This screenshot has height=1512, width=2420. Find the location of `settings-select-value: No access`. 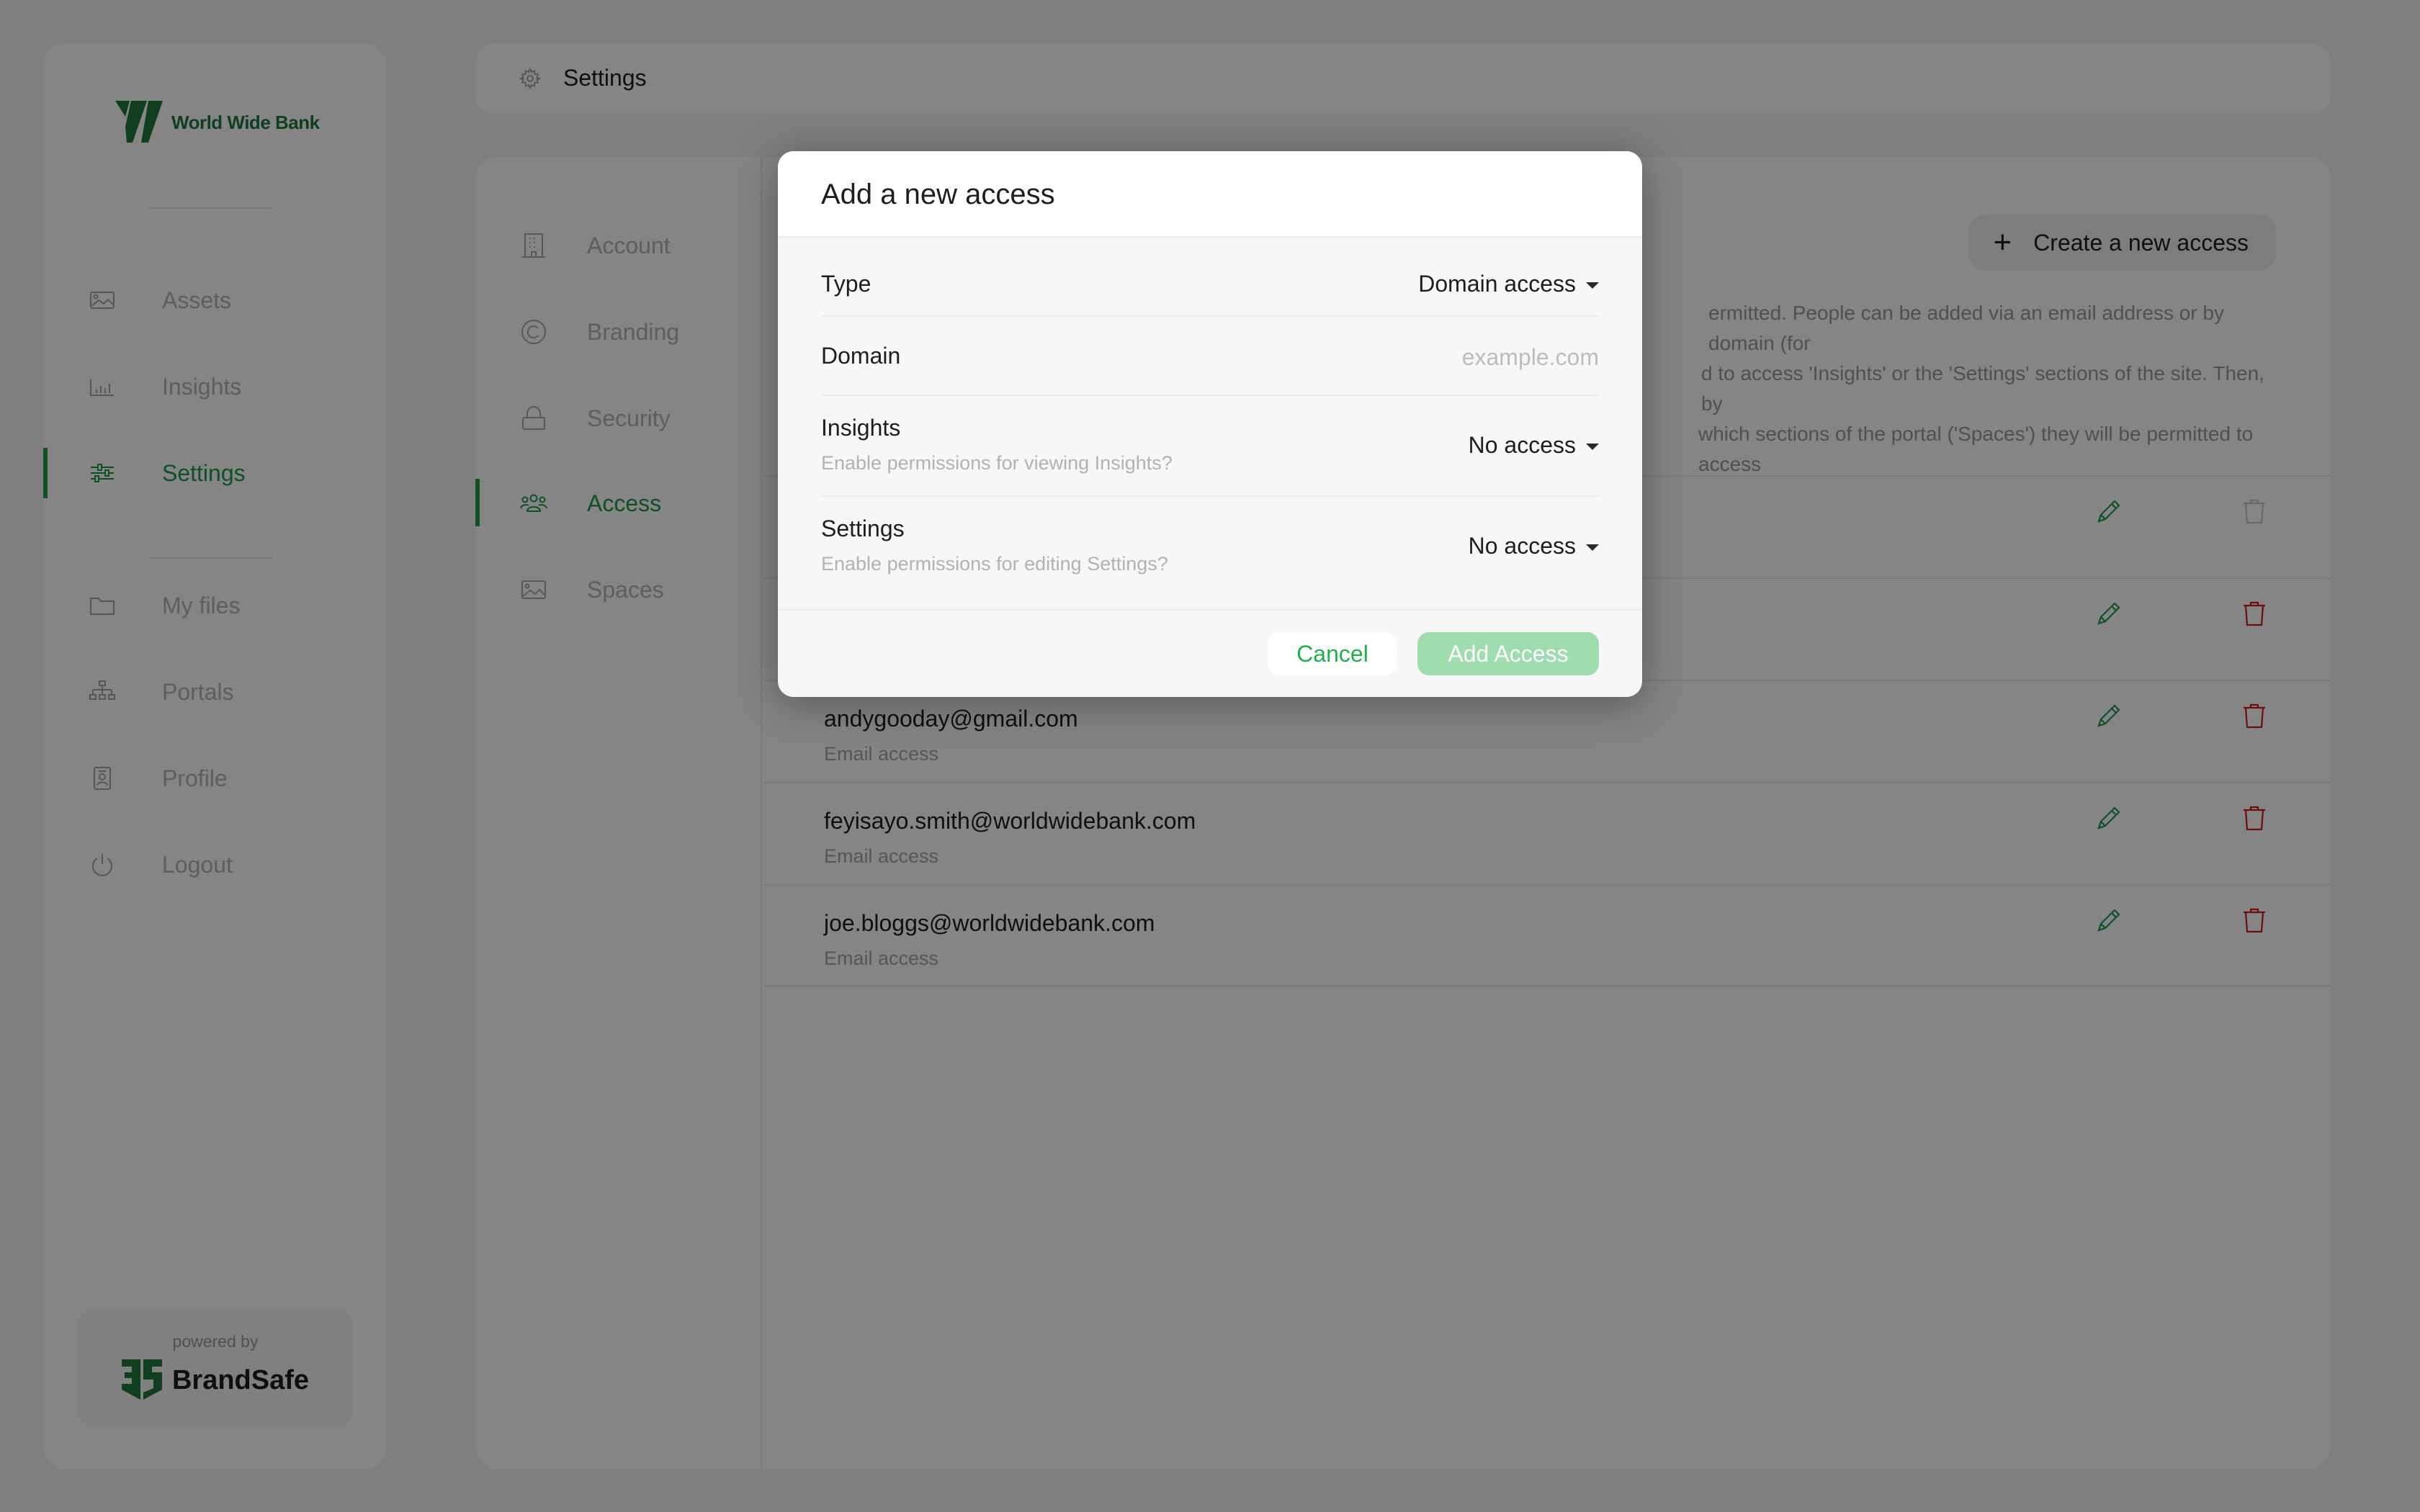

settings-select-value: No access is located at coordinates (1522, 546).